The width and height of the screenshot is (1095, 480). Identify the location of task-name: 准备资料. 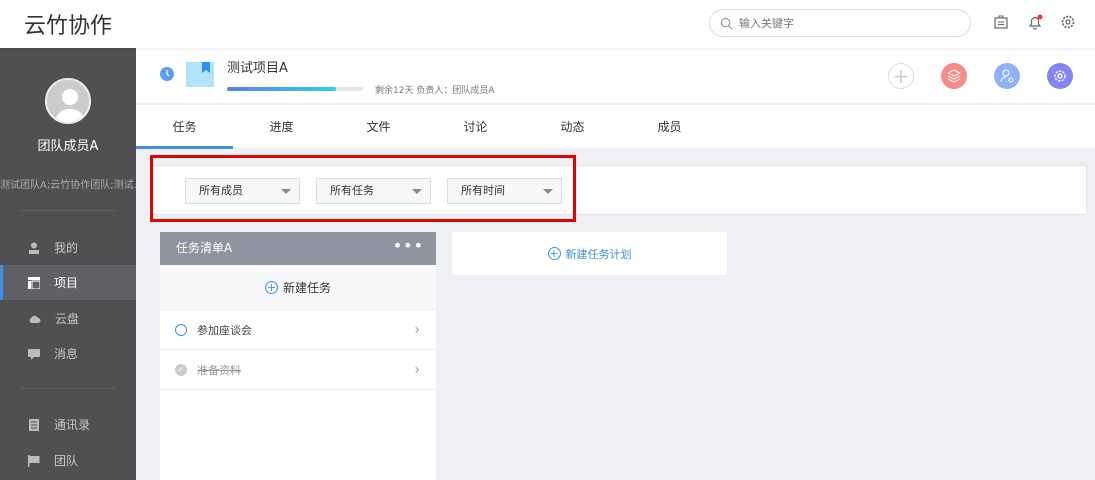
(219, 370).